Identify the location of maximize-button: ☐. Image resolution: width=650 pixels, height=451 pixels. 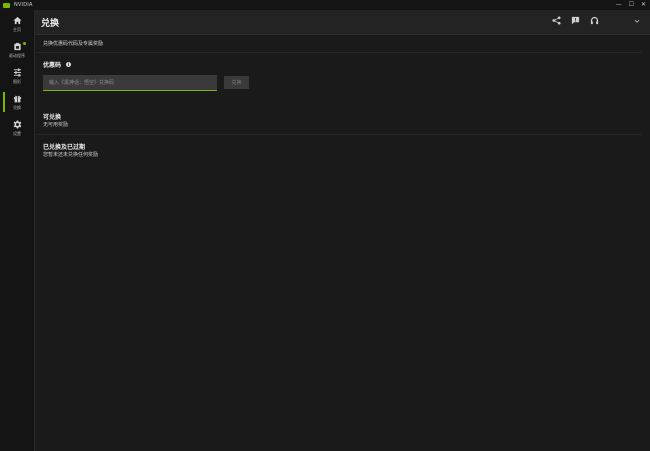
(631, 5).